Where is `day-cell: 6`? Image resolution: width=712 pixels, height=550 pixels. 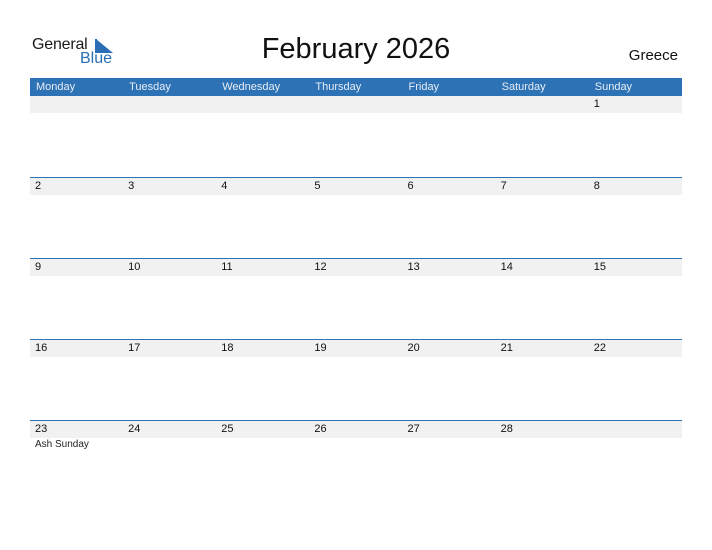
day-cell: 6 is located at coordinates (410, 186).